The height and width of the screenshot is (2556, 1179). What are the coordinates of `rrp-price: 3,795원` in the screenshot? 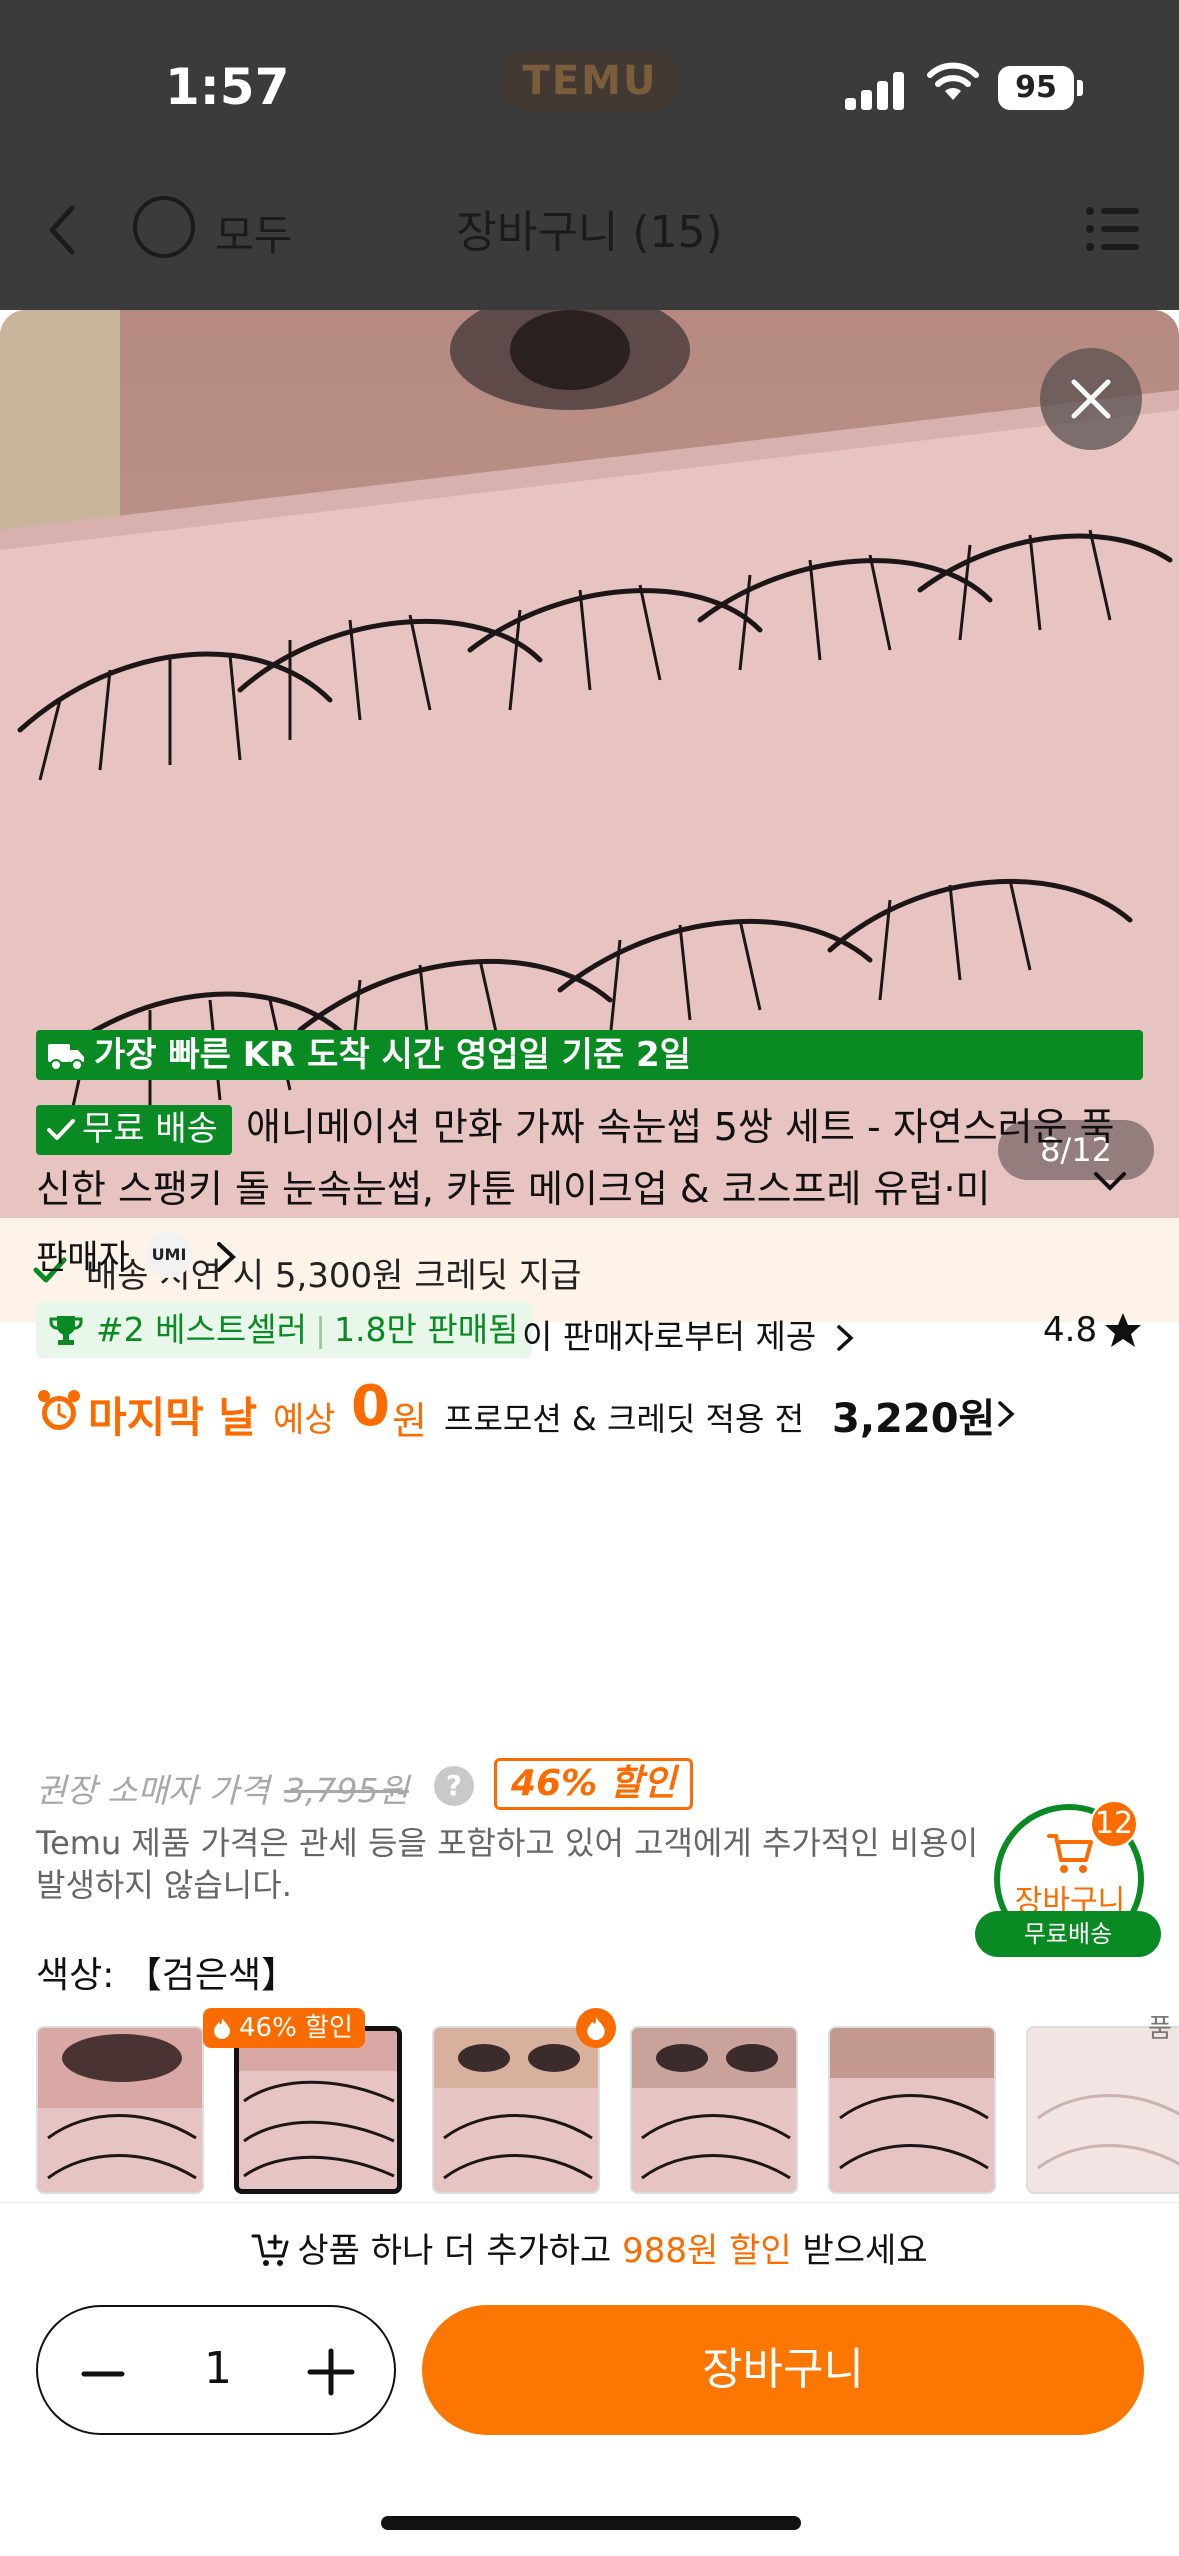 It's located at (346, 1790).